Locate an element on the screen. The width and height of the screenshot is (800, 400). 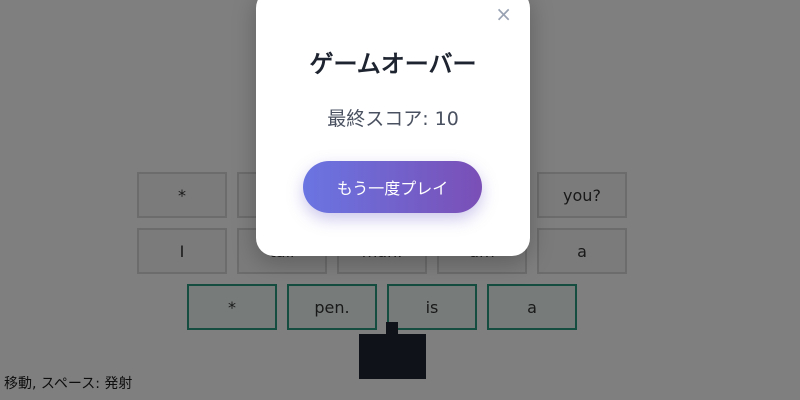
dialog-title: ゲームオーバー is located at coordinates (393, 64).